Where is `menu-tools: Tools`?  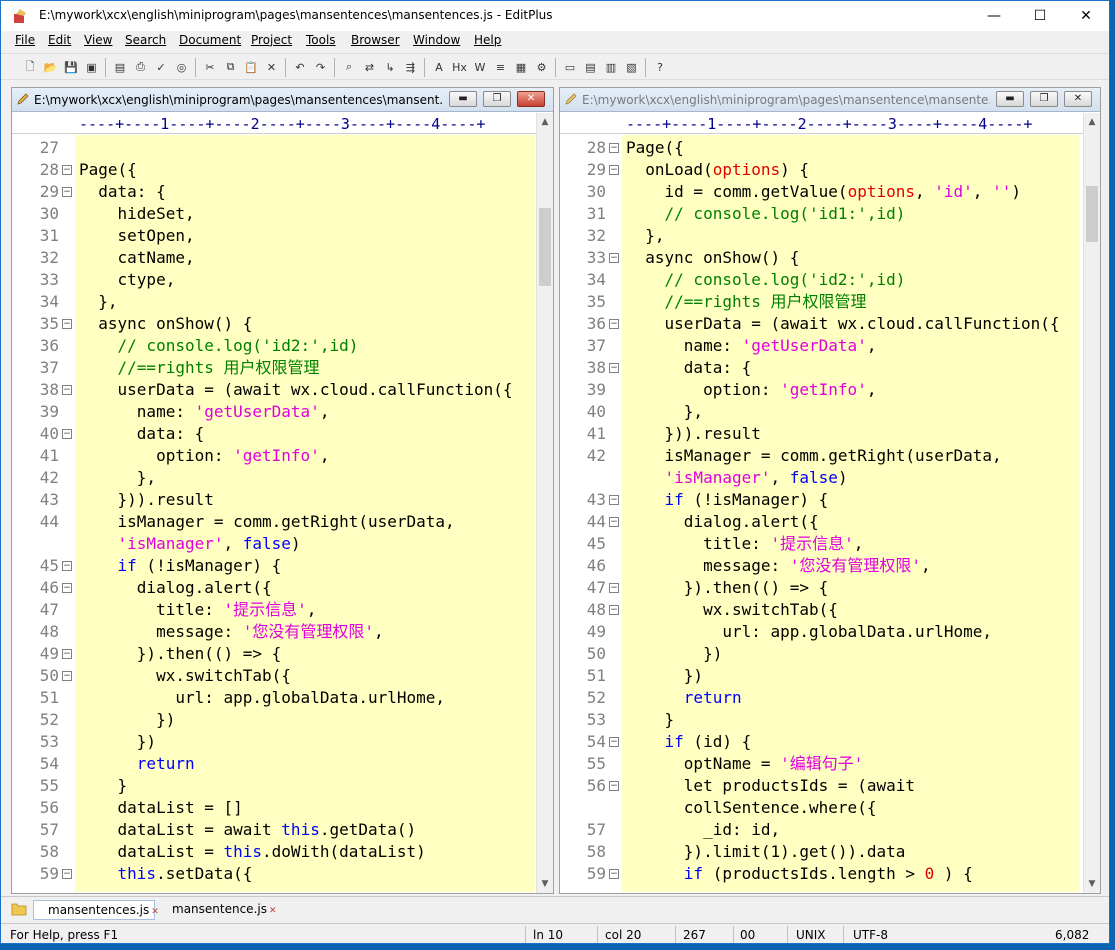 menu-tools: Tools is located at coordinates (321, 40).